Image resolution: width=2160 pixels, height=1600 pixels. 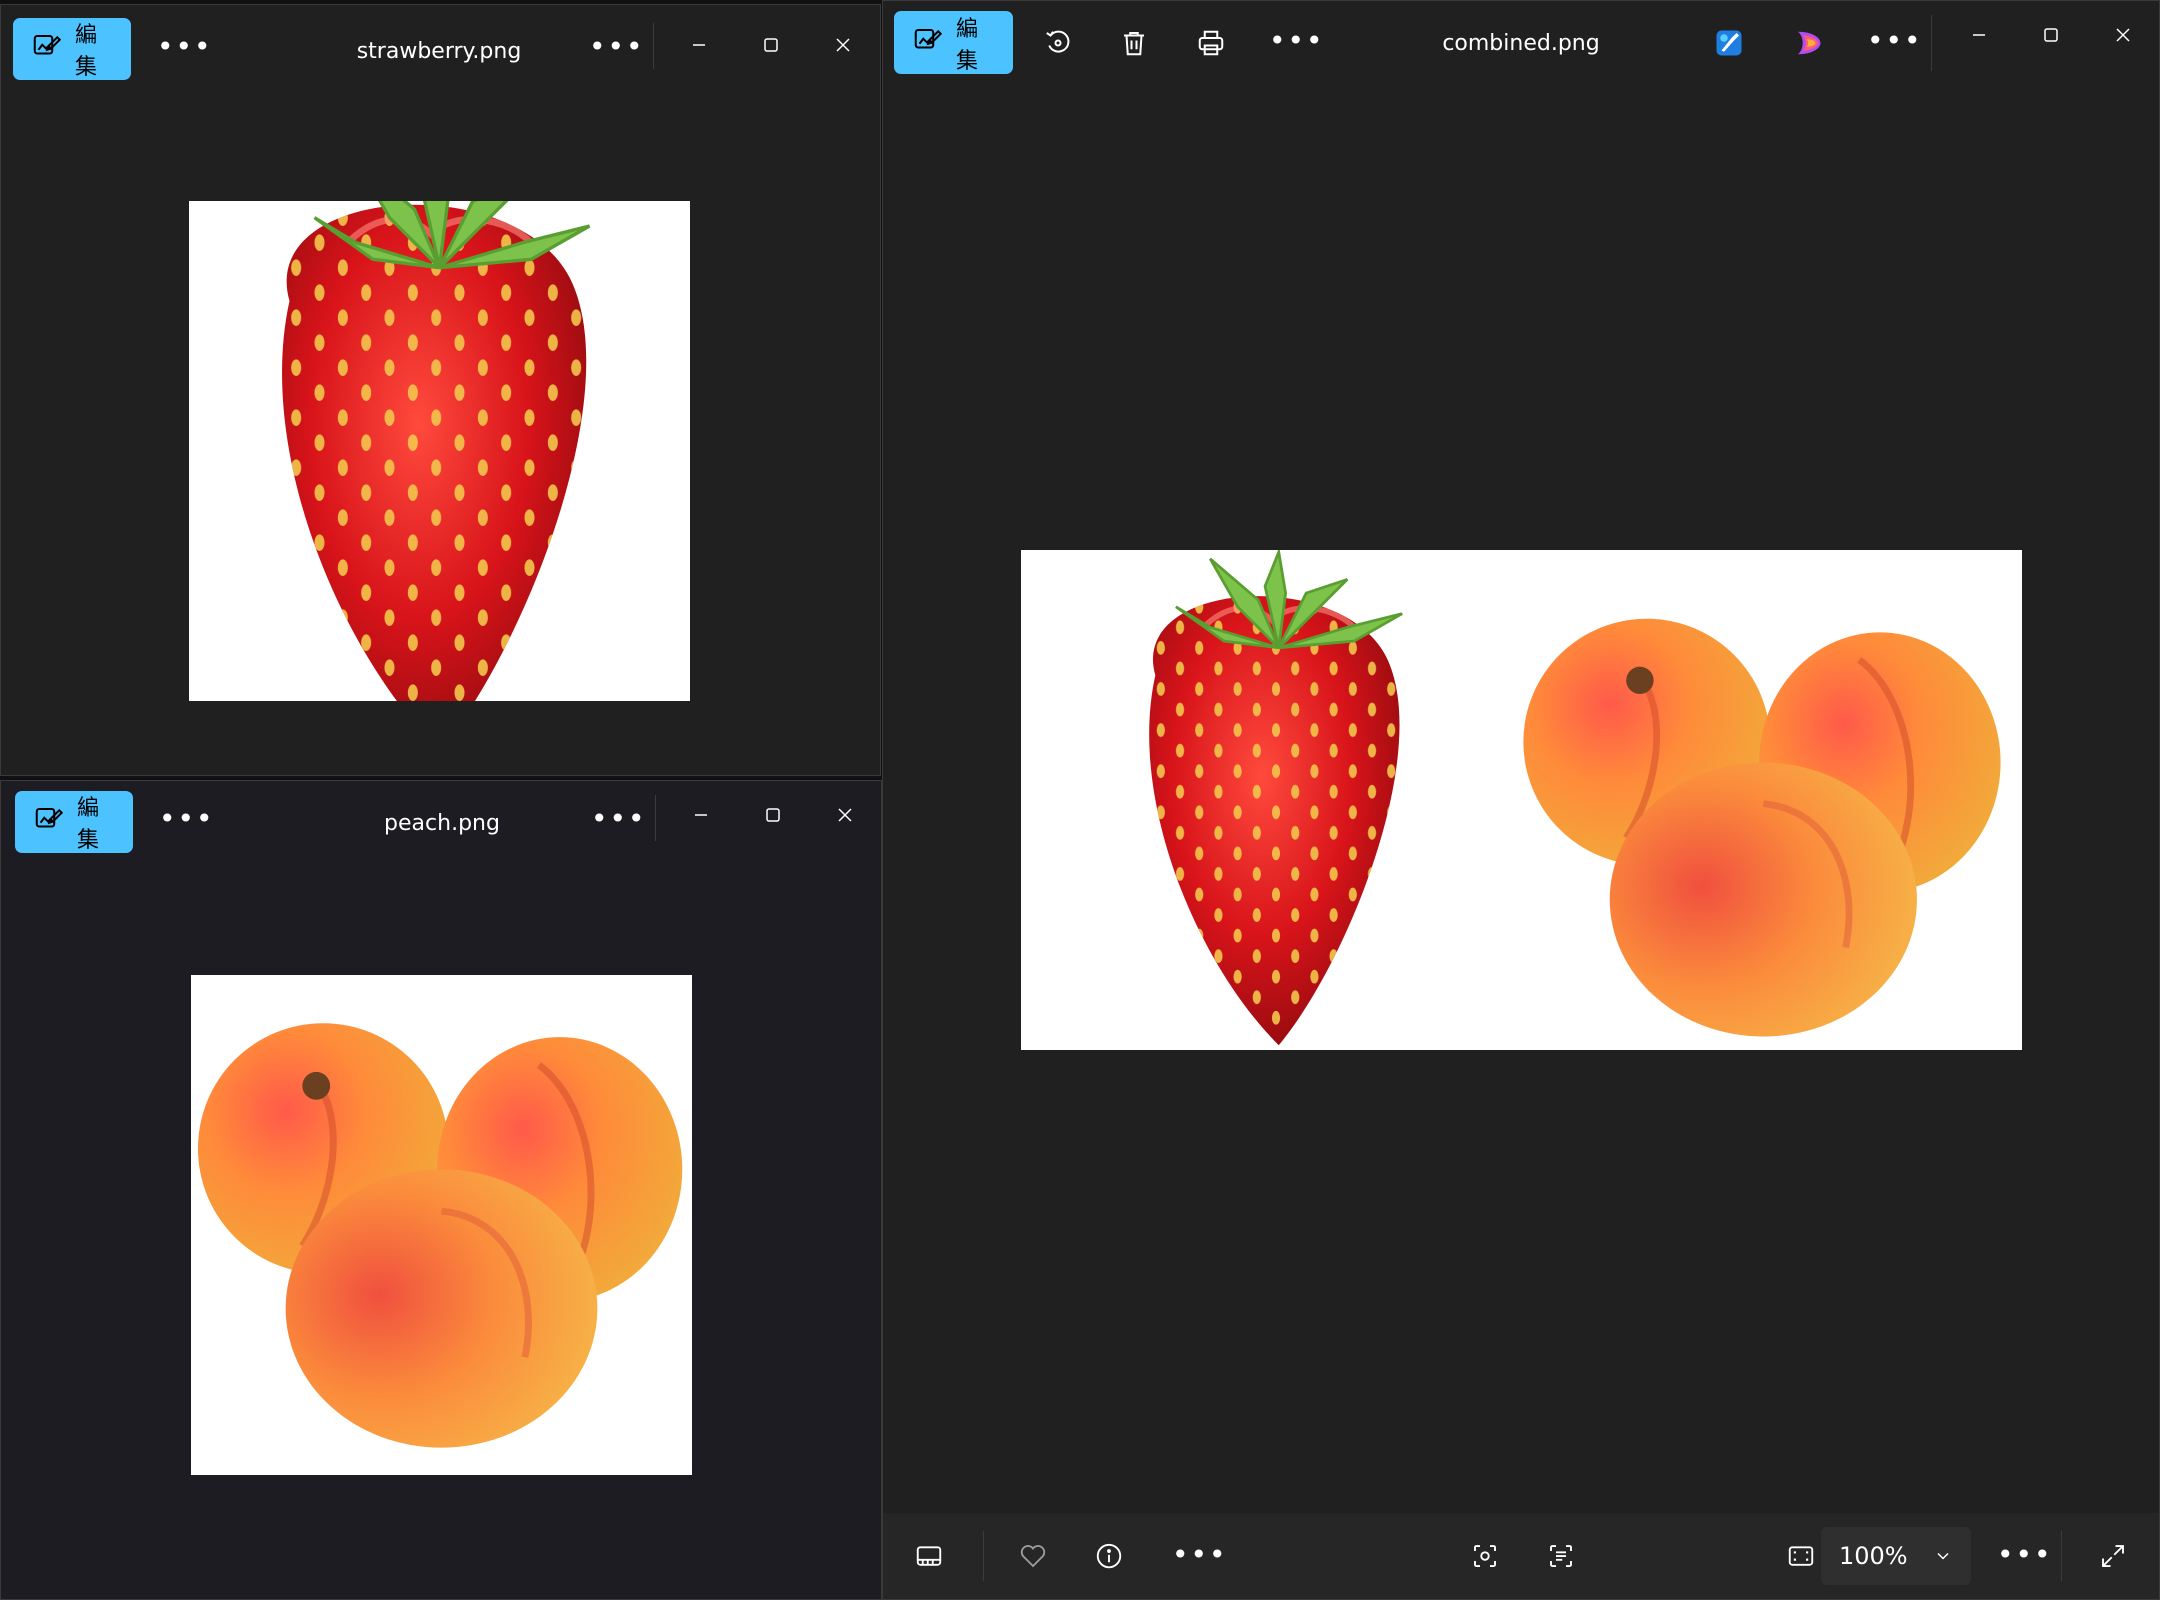 I want to click on rotate-button, so click(x=1058, y=43).